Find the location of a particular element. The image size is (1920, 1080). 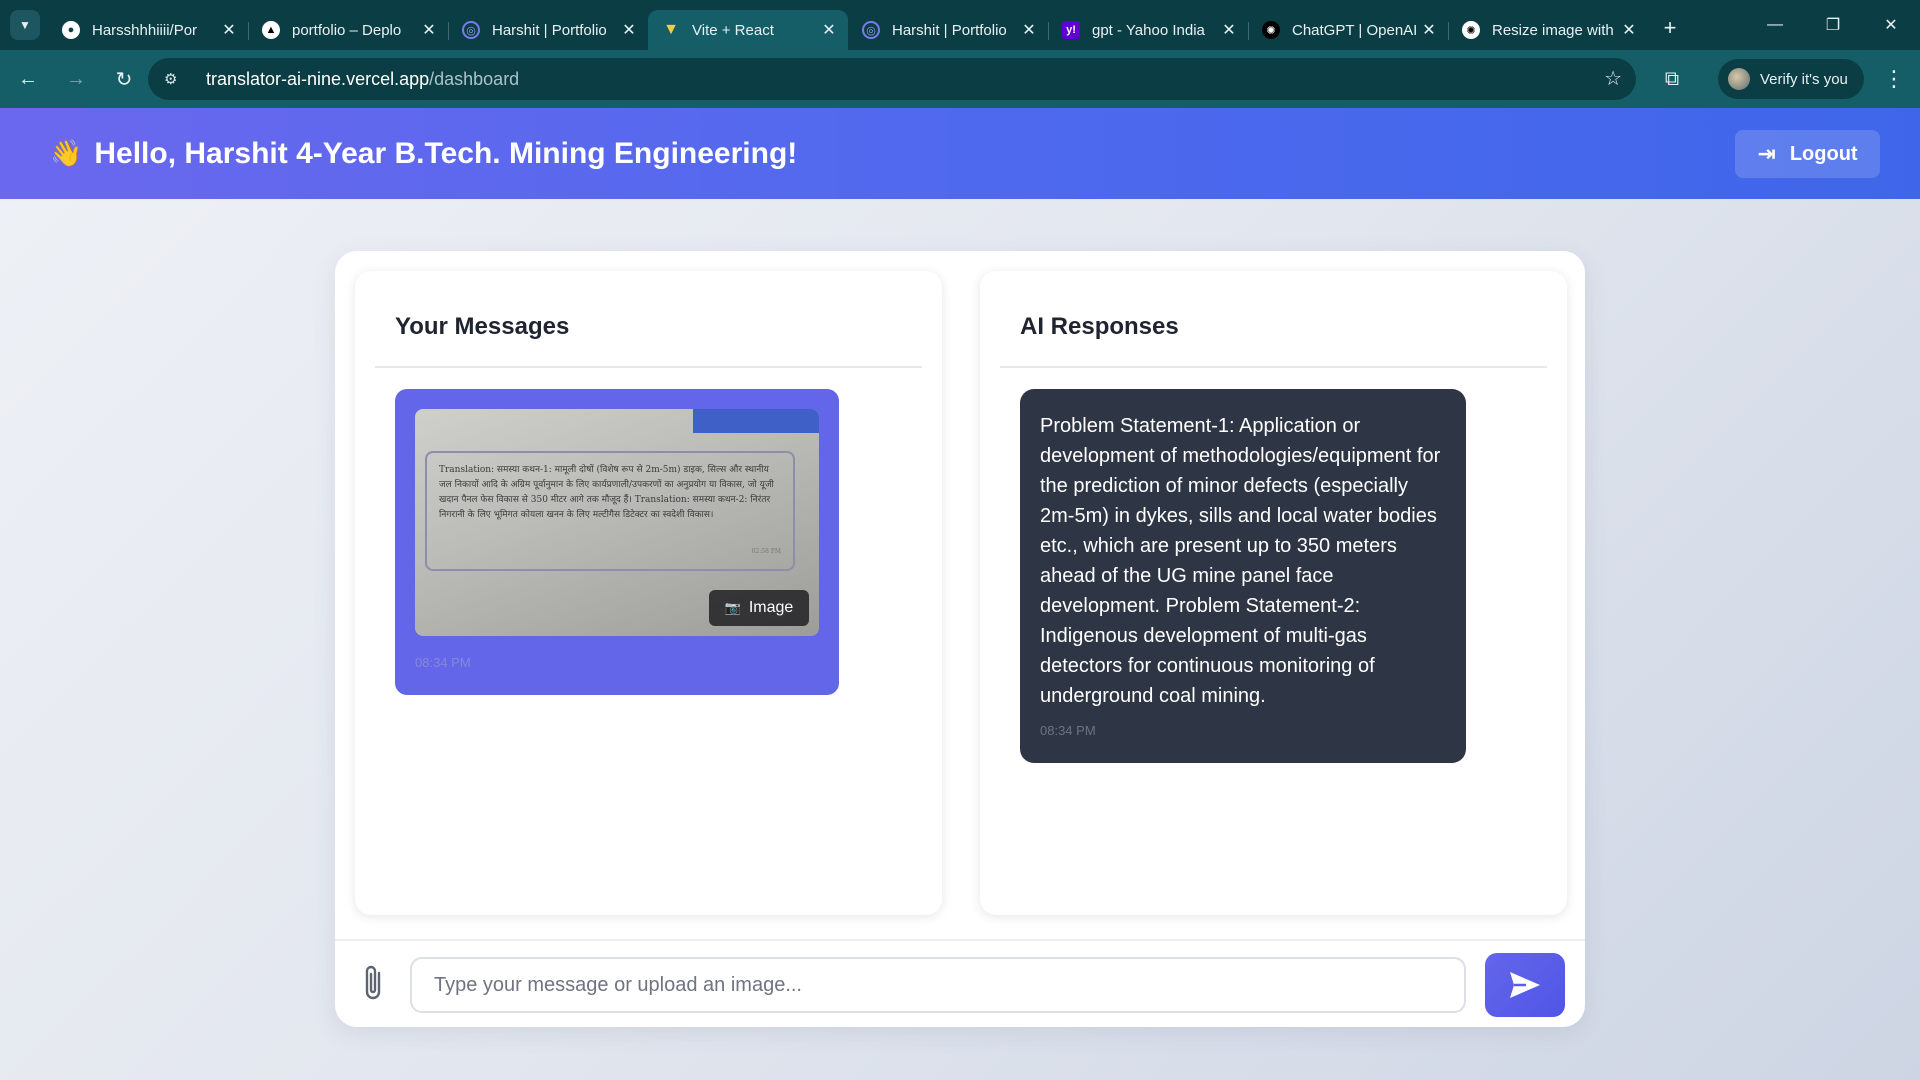

avatar is located at coordinates (1739, 79).